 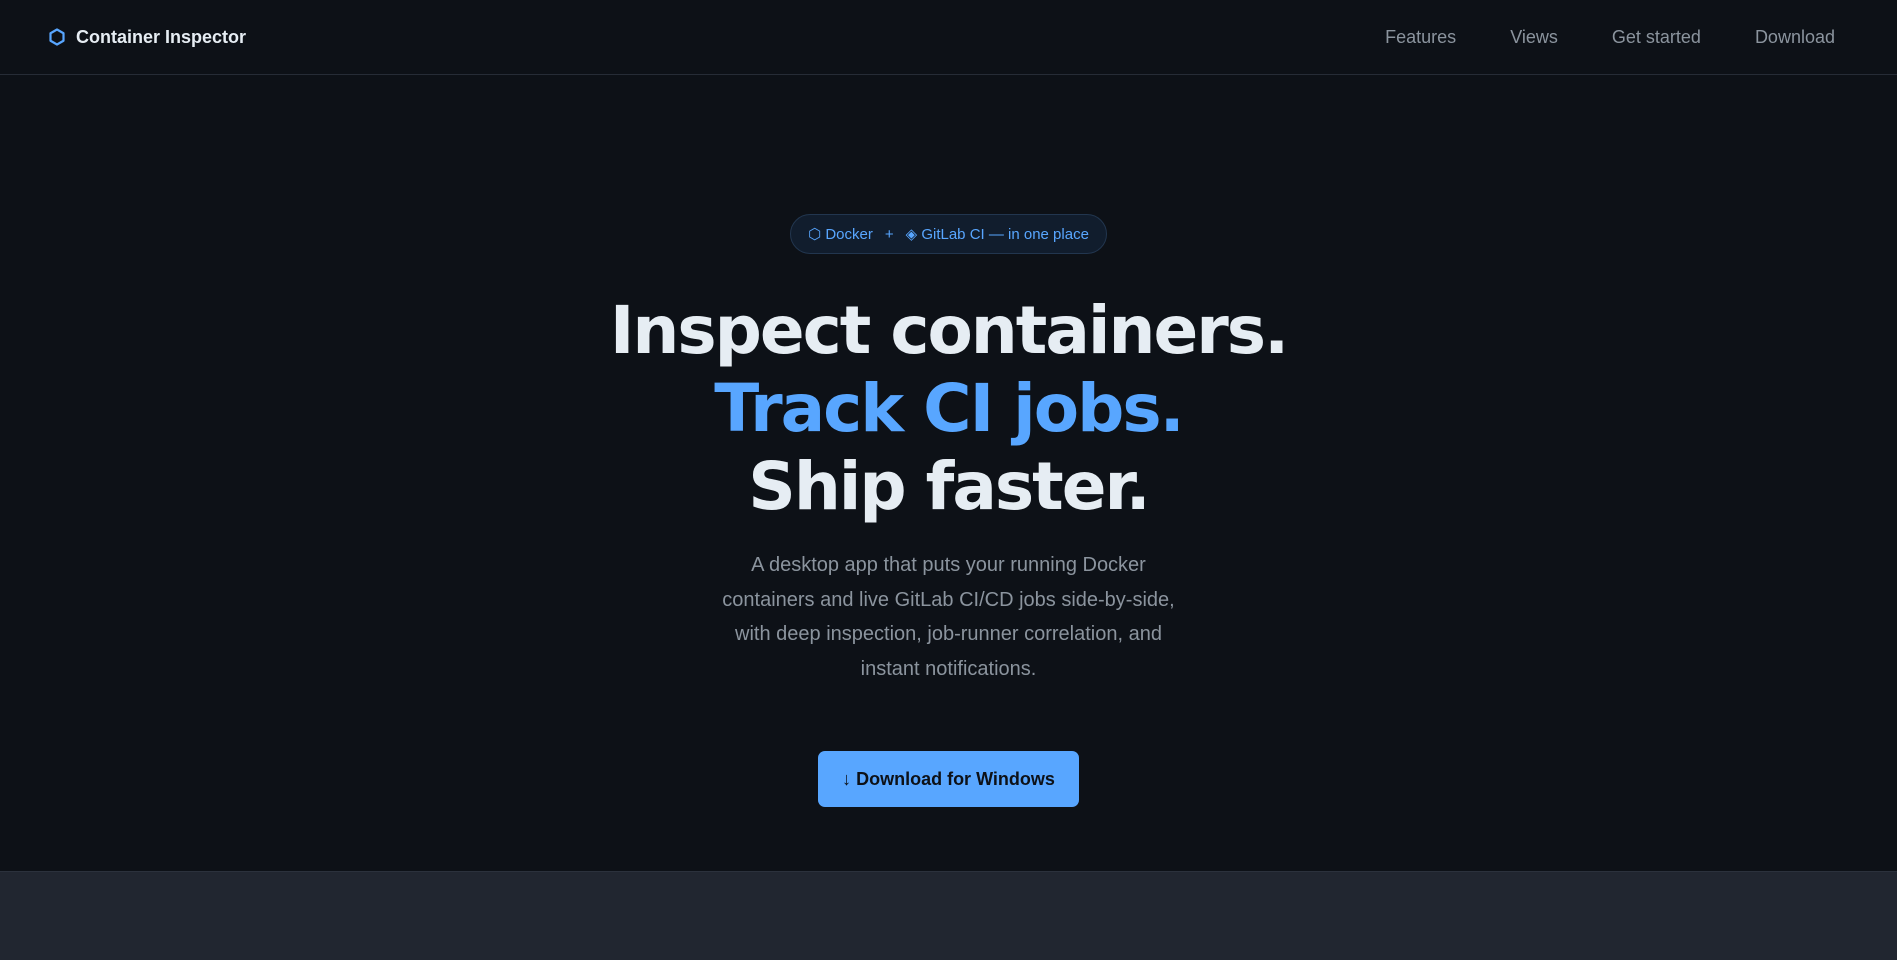 I want to click on headline-line-2: Track CI jobs., so click(x=949, y=408).